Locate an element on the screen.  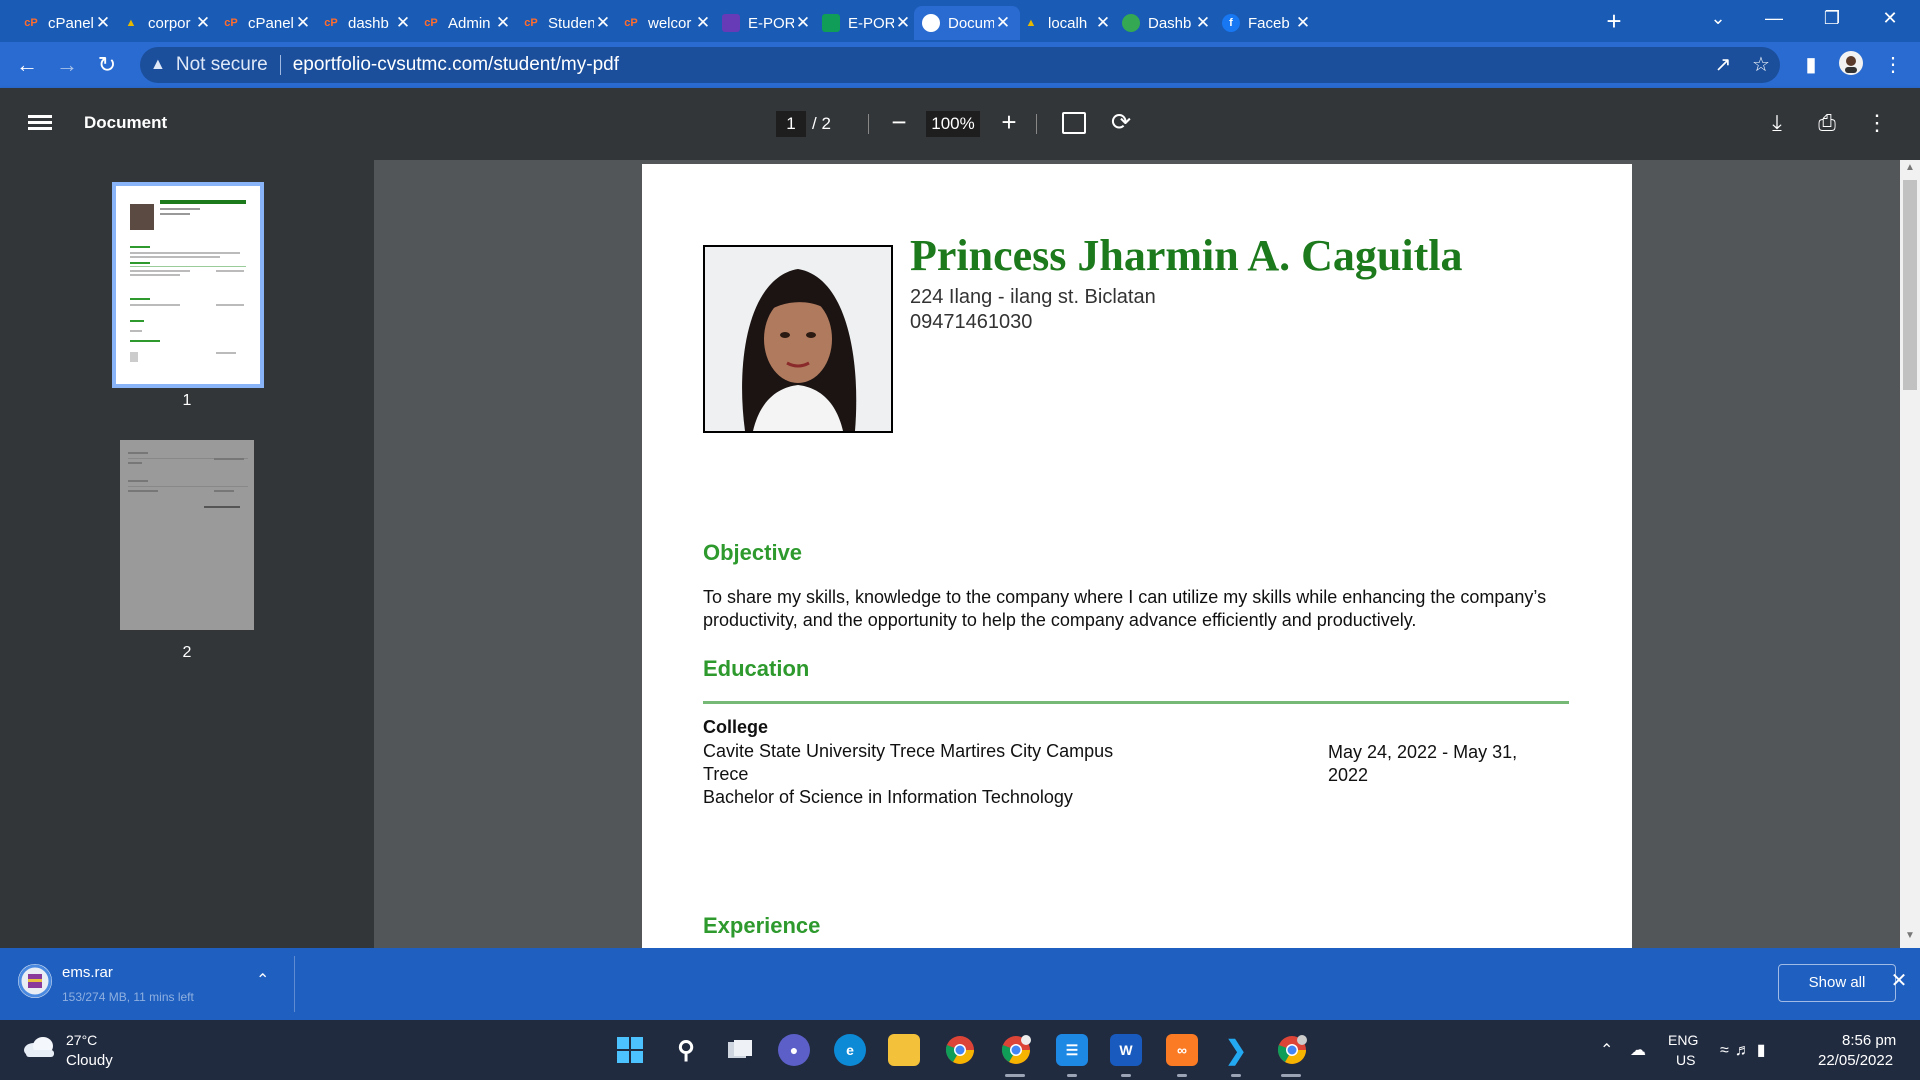
browser-tab: f Faceb ✕ is located at coordinates (1267, 23).